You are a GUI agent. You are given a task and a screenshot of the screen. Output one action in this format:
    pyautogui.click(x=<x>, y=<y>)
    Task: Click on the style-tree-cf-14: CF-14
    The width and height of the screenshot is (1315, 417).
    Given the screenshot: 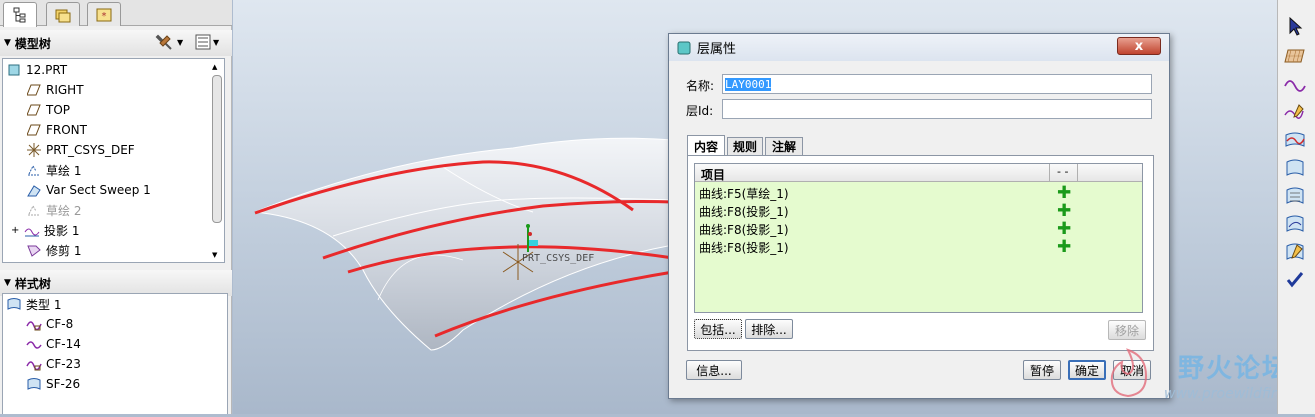 What is the action you would take?
    pyautogui.click(x=53, y=344)
    